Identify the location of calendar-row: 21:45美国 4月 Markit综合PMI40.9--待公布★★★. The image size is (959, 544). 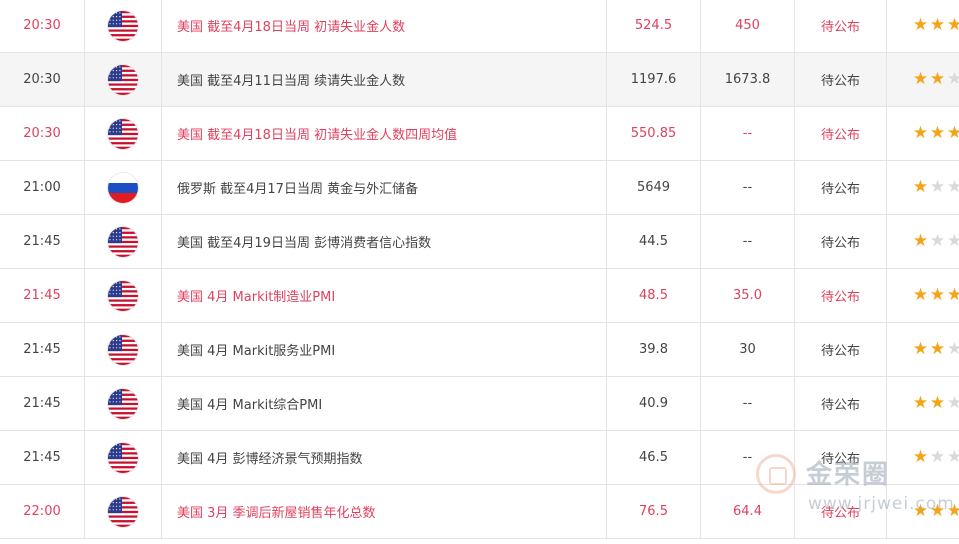
(479, 403).